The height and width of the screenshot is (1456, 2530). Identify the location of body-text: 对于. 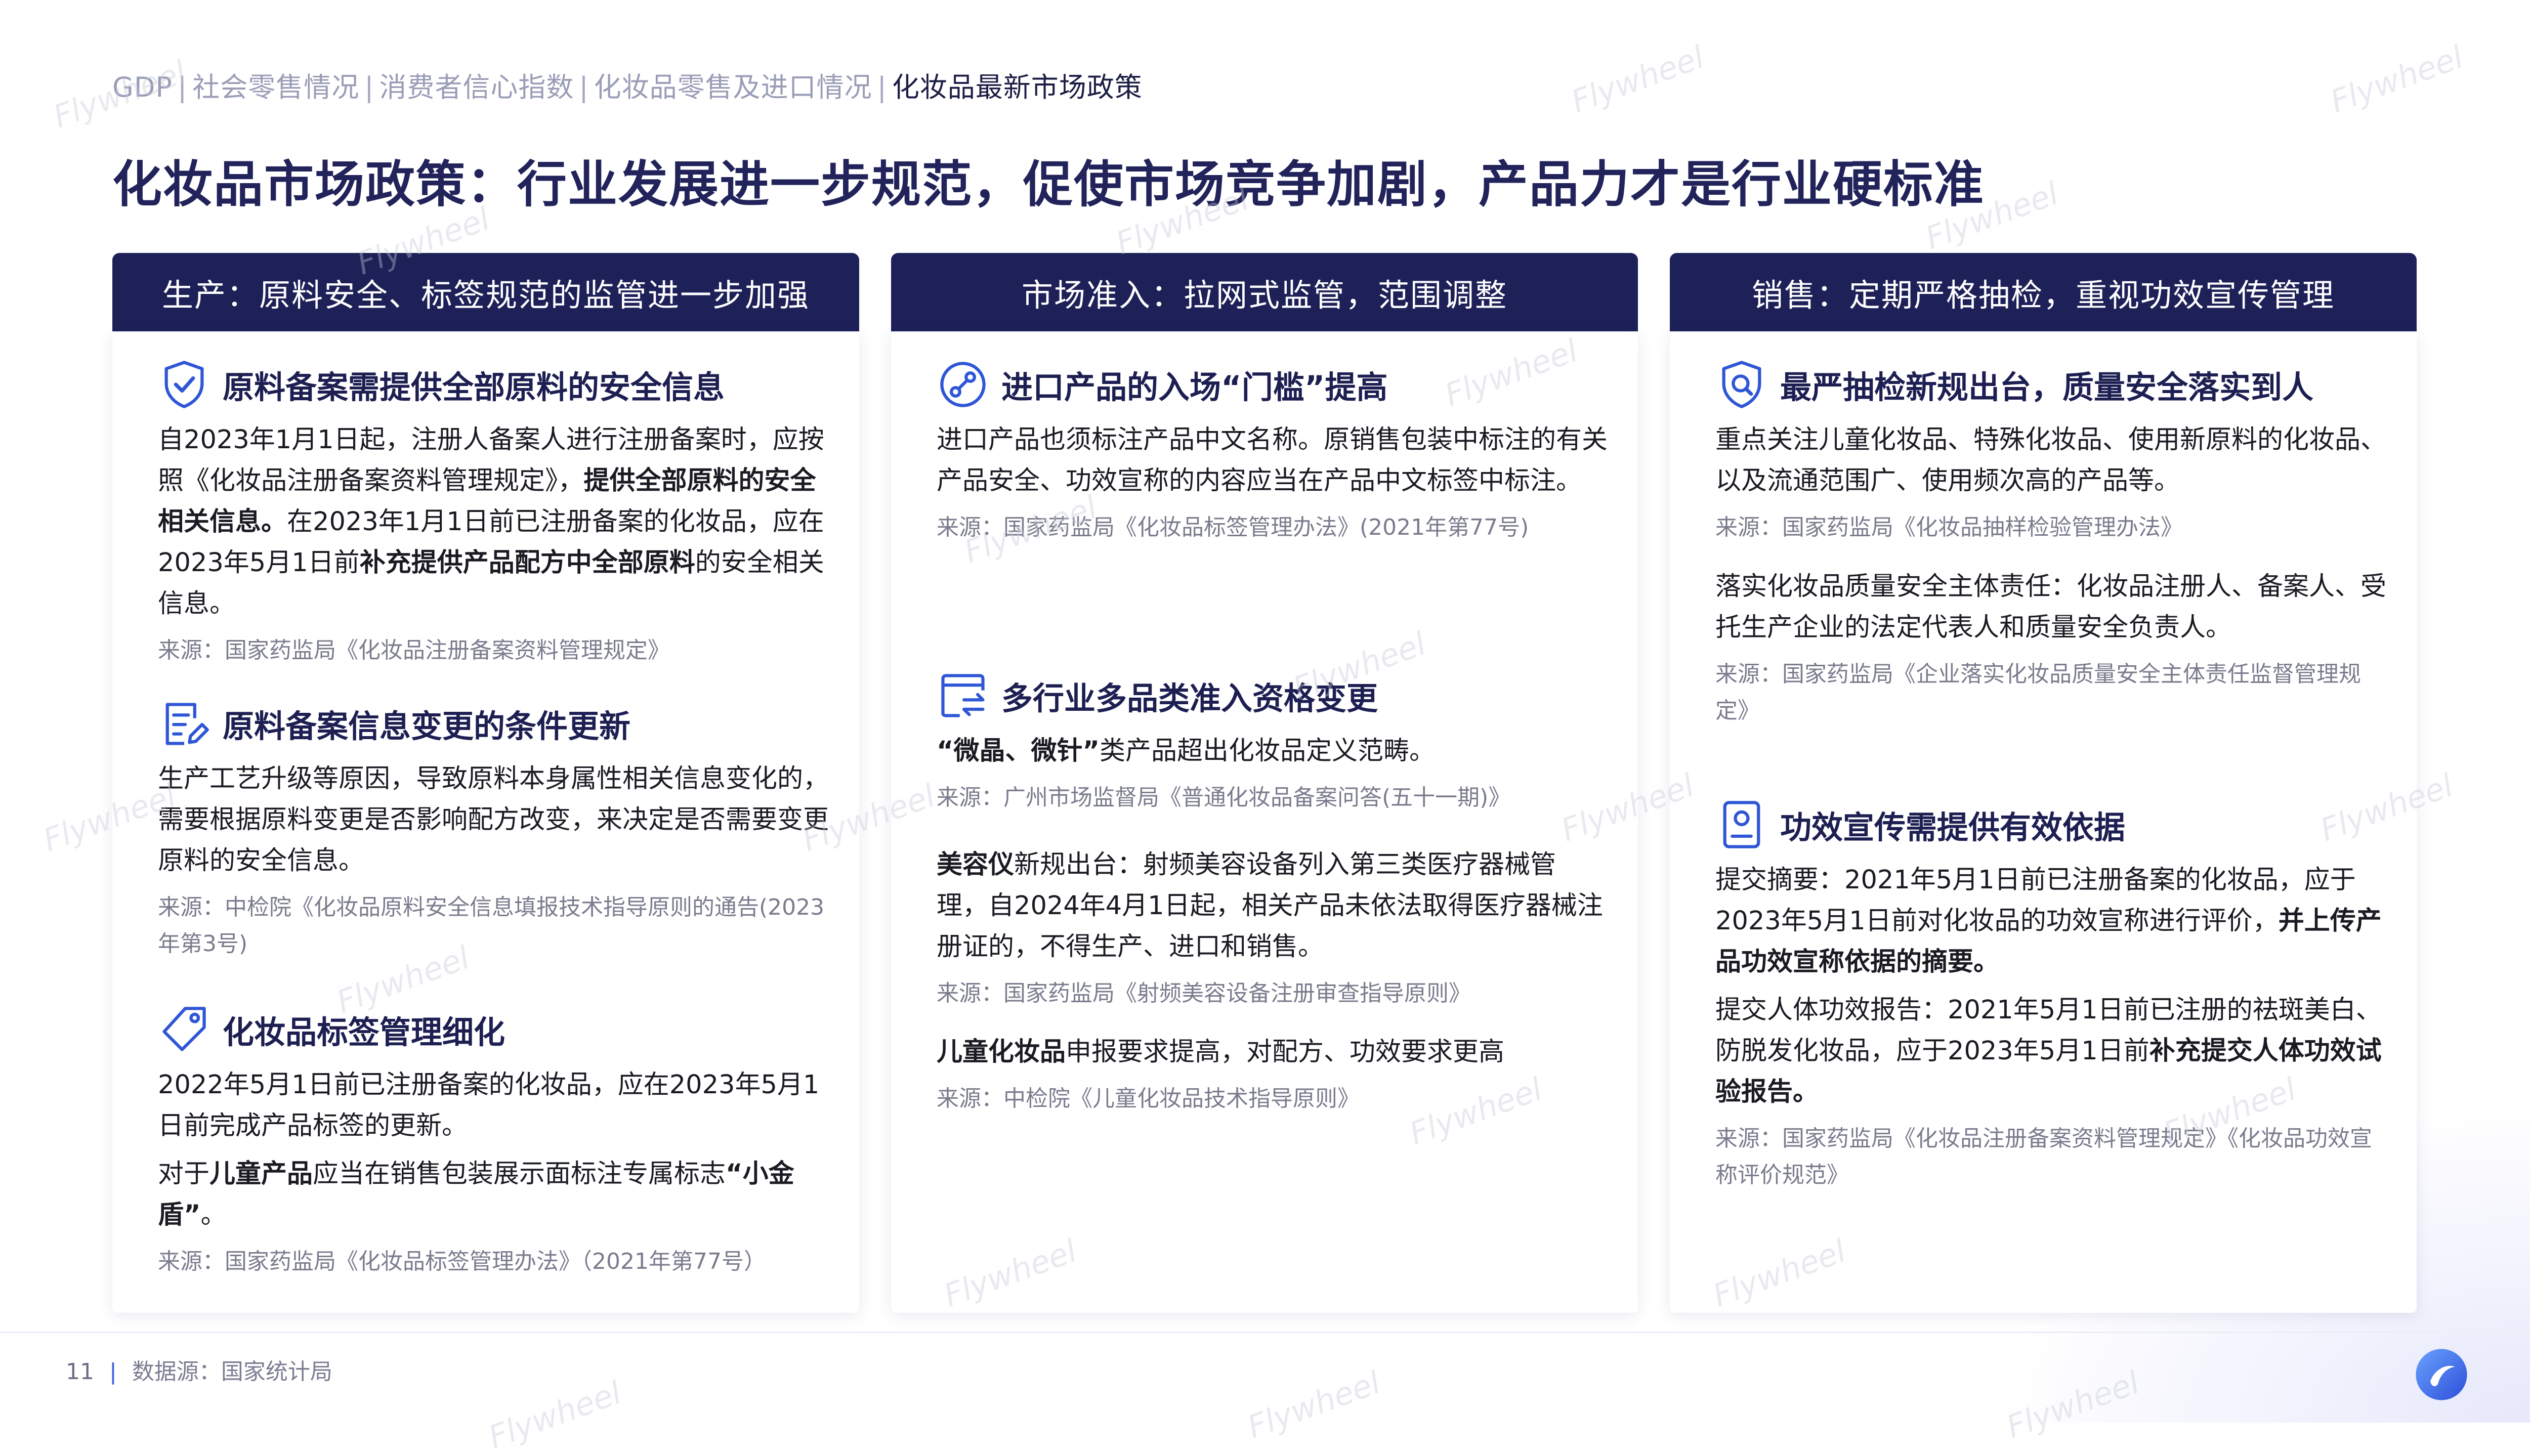
(184, 1174).